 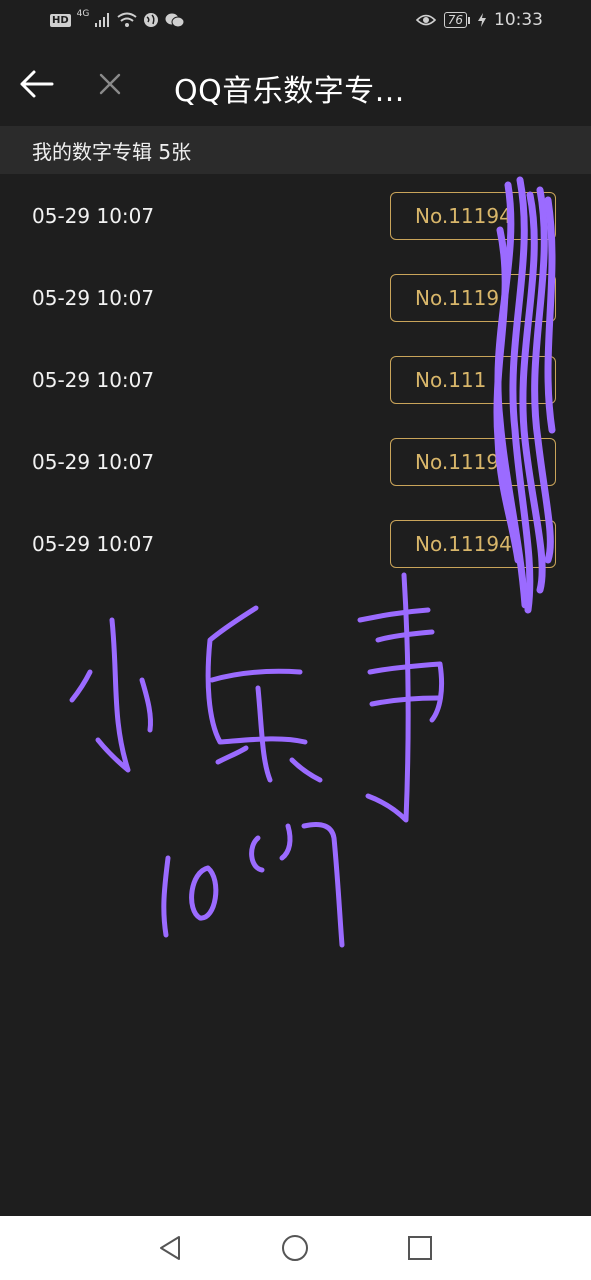 I want to click on wifi-icon, so click(x=127, y=19).